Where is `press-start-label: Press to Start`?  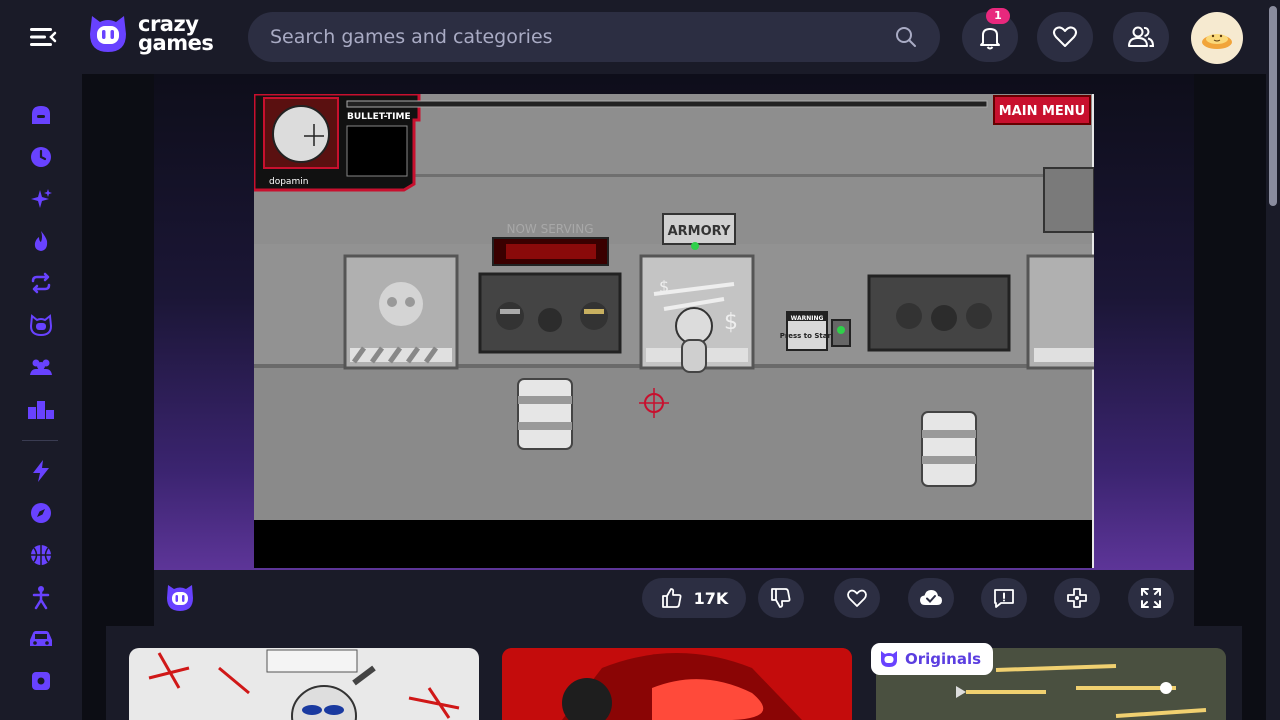
press-start-label: Press to Start is located at coordinates (807, 336).